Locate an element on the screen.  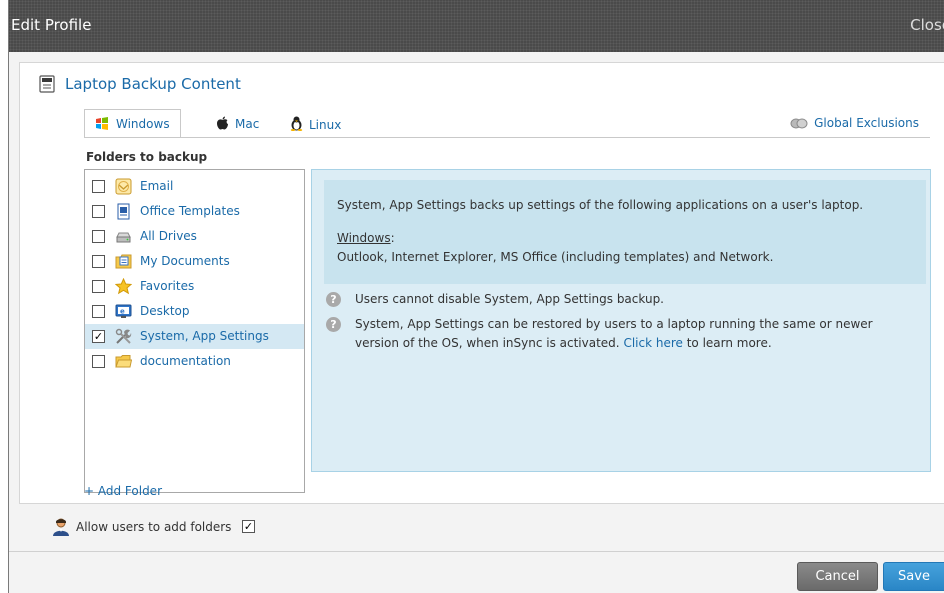
folder-label: documentation is located at coordinates (185, 361).